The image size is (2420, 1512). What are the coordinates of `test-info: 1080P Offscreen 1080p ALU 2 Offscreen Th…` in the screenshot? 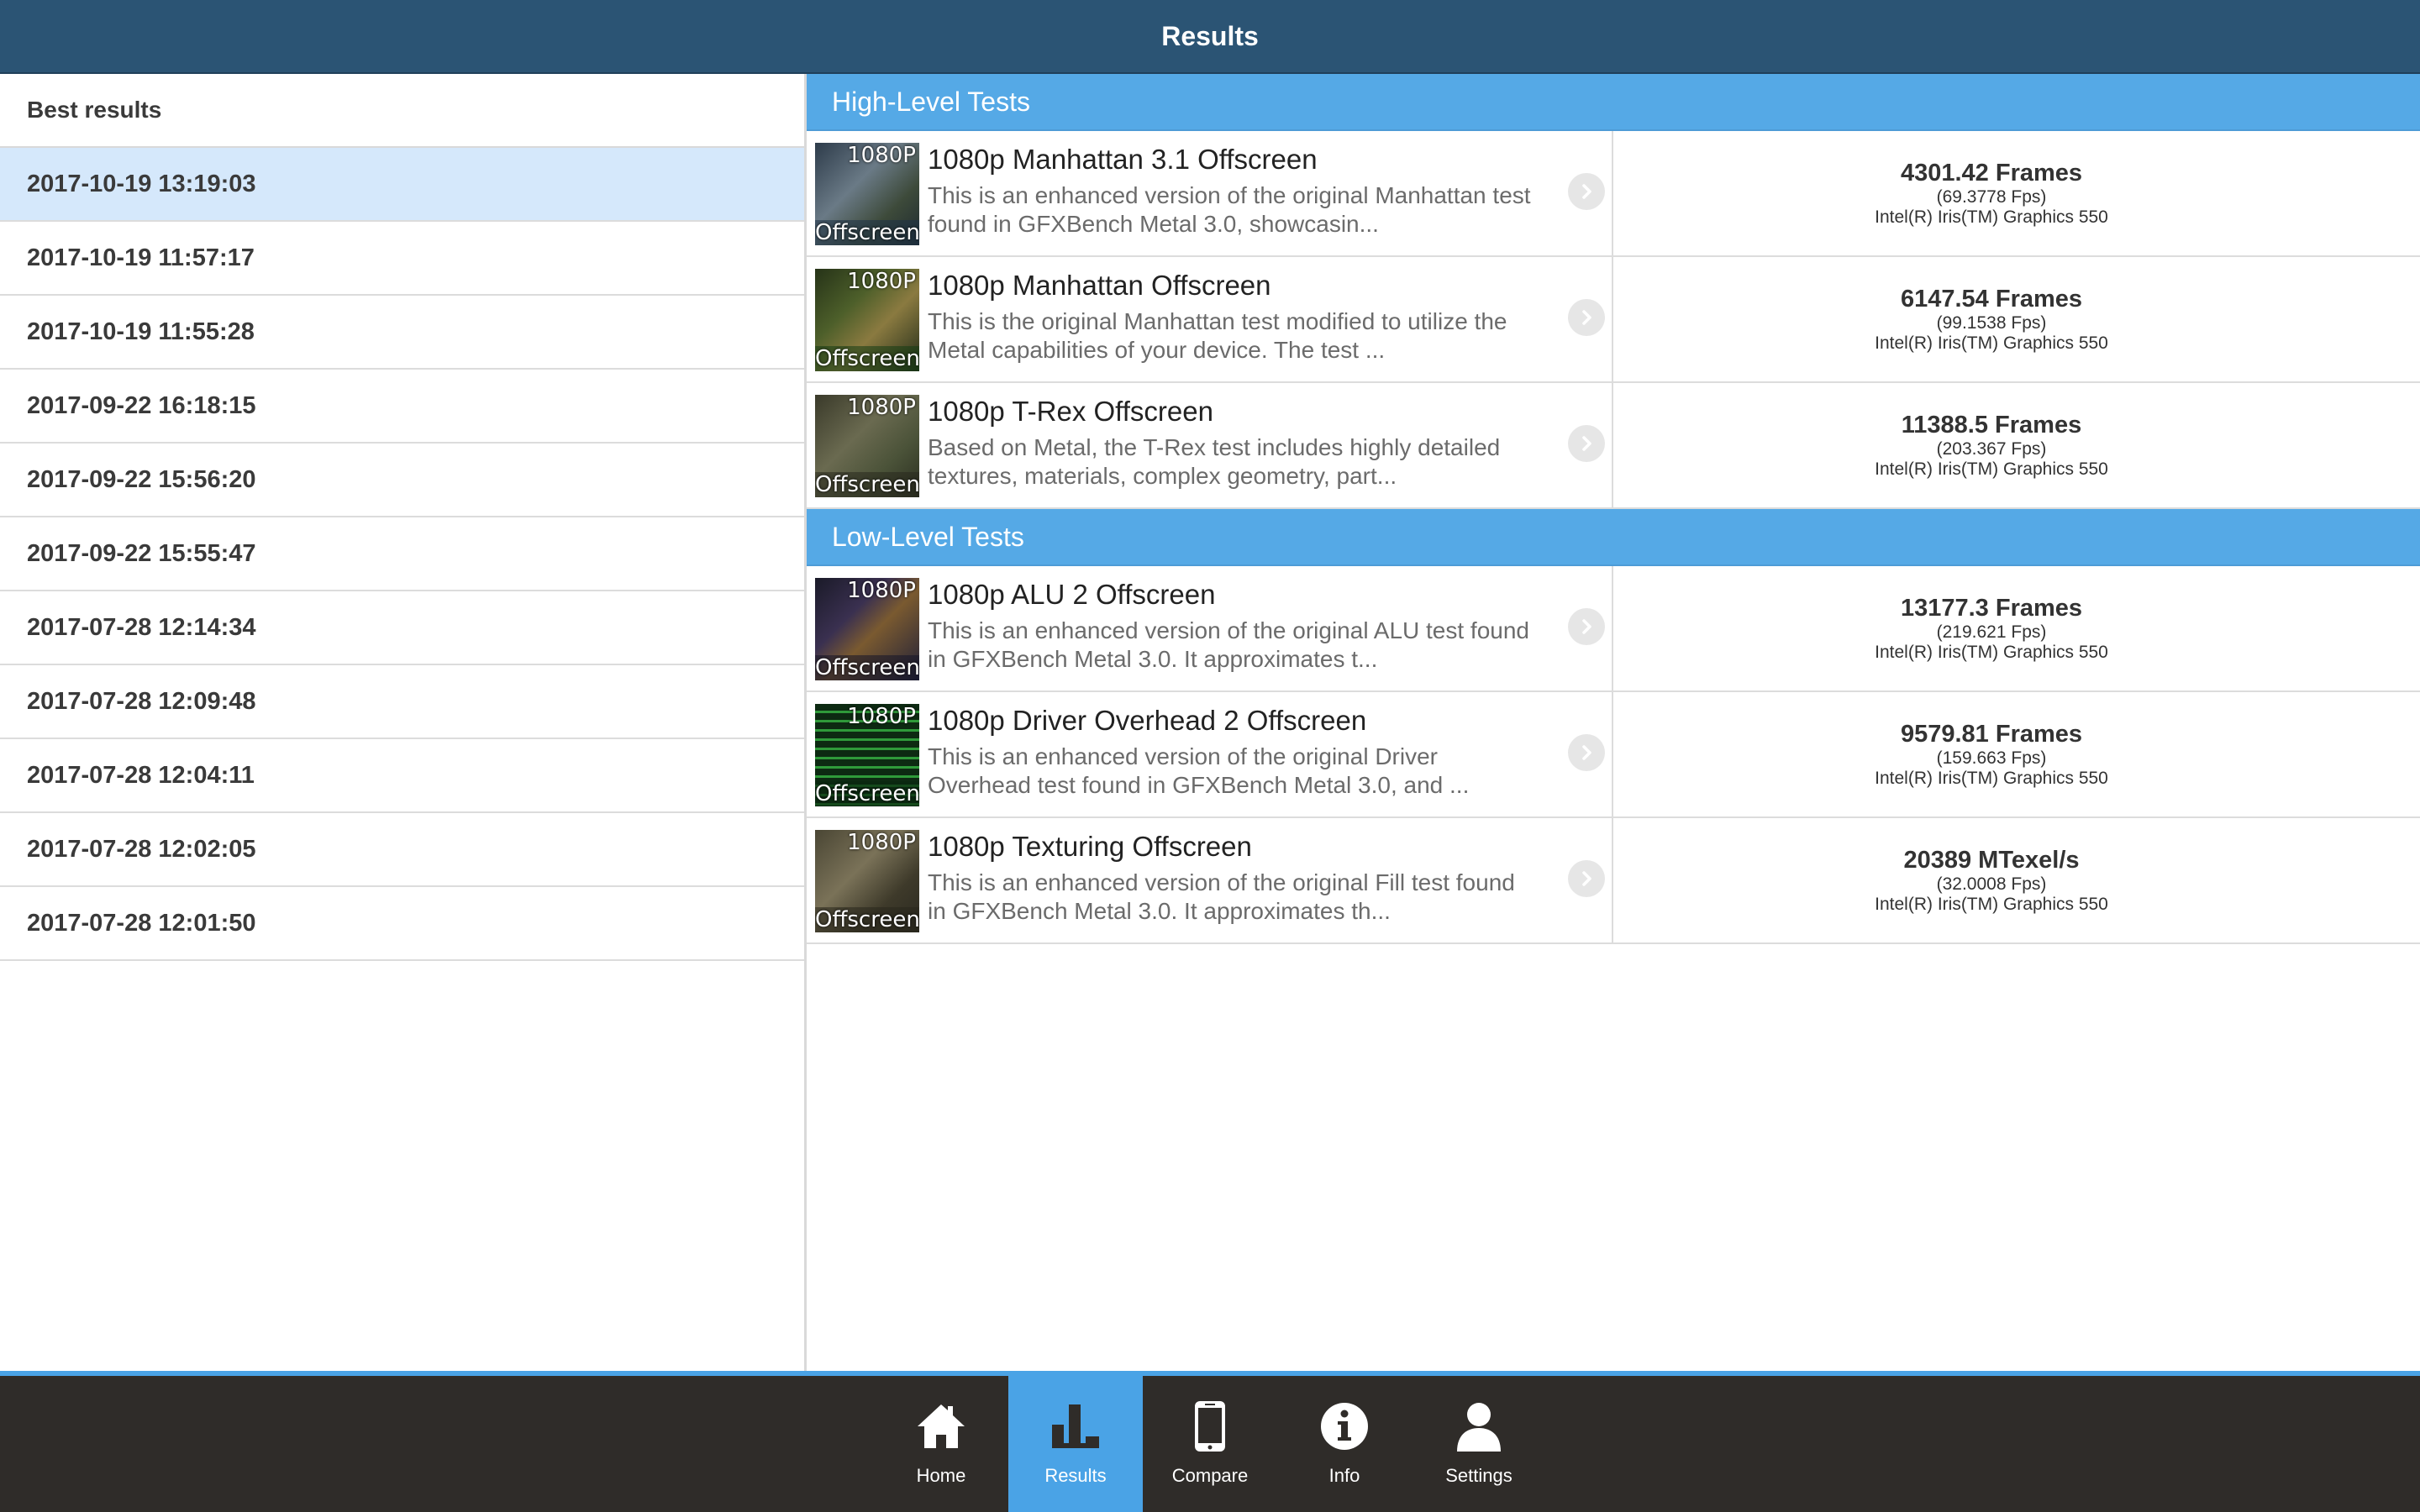 It's located at (1210, 628).